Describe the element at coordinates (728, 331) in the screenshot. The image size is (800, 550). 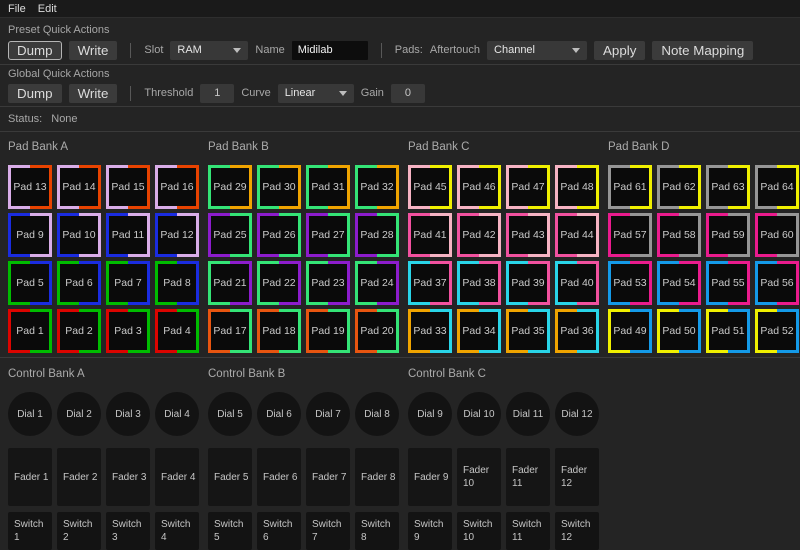
I see `pad-51: Pad 51` at that location.